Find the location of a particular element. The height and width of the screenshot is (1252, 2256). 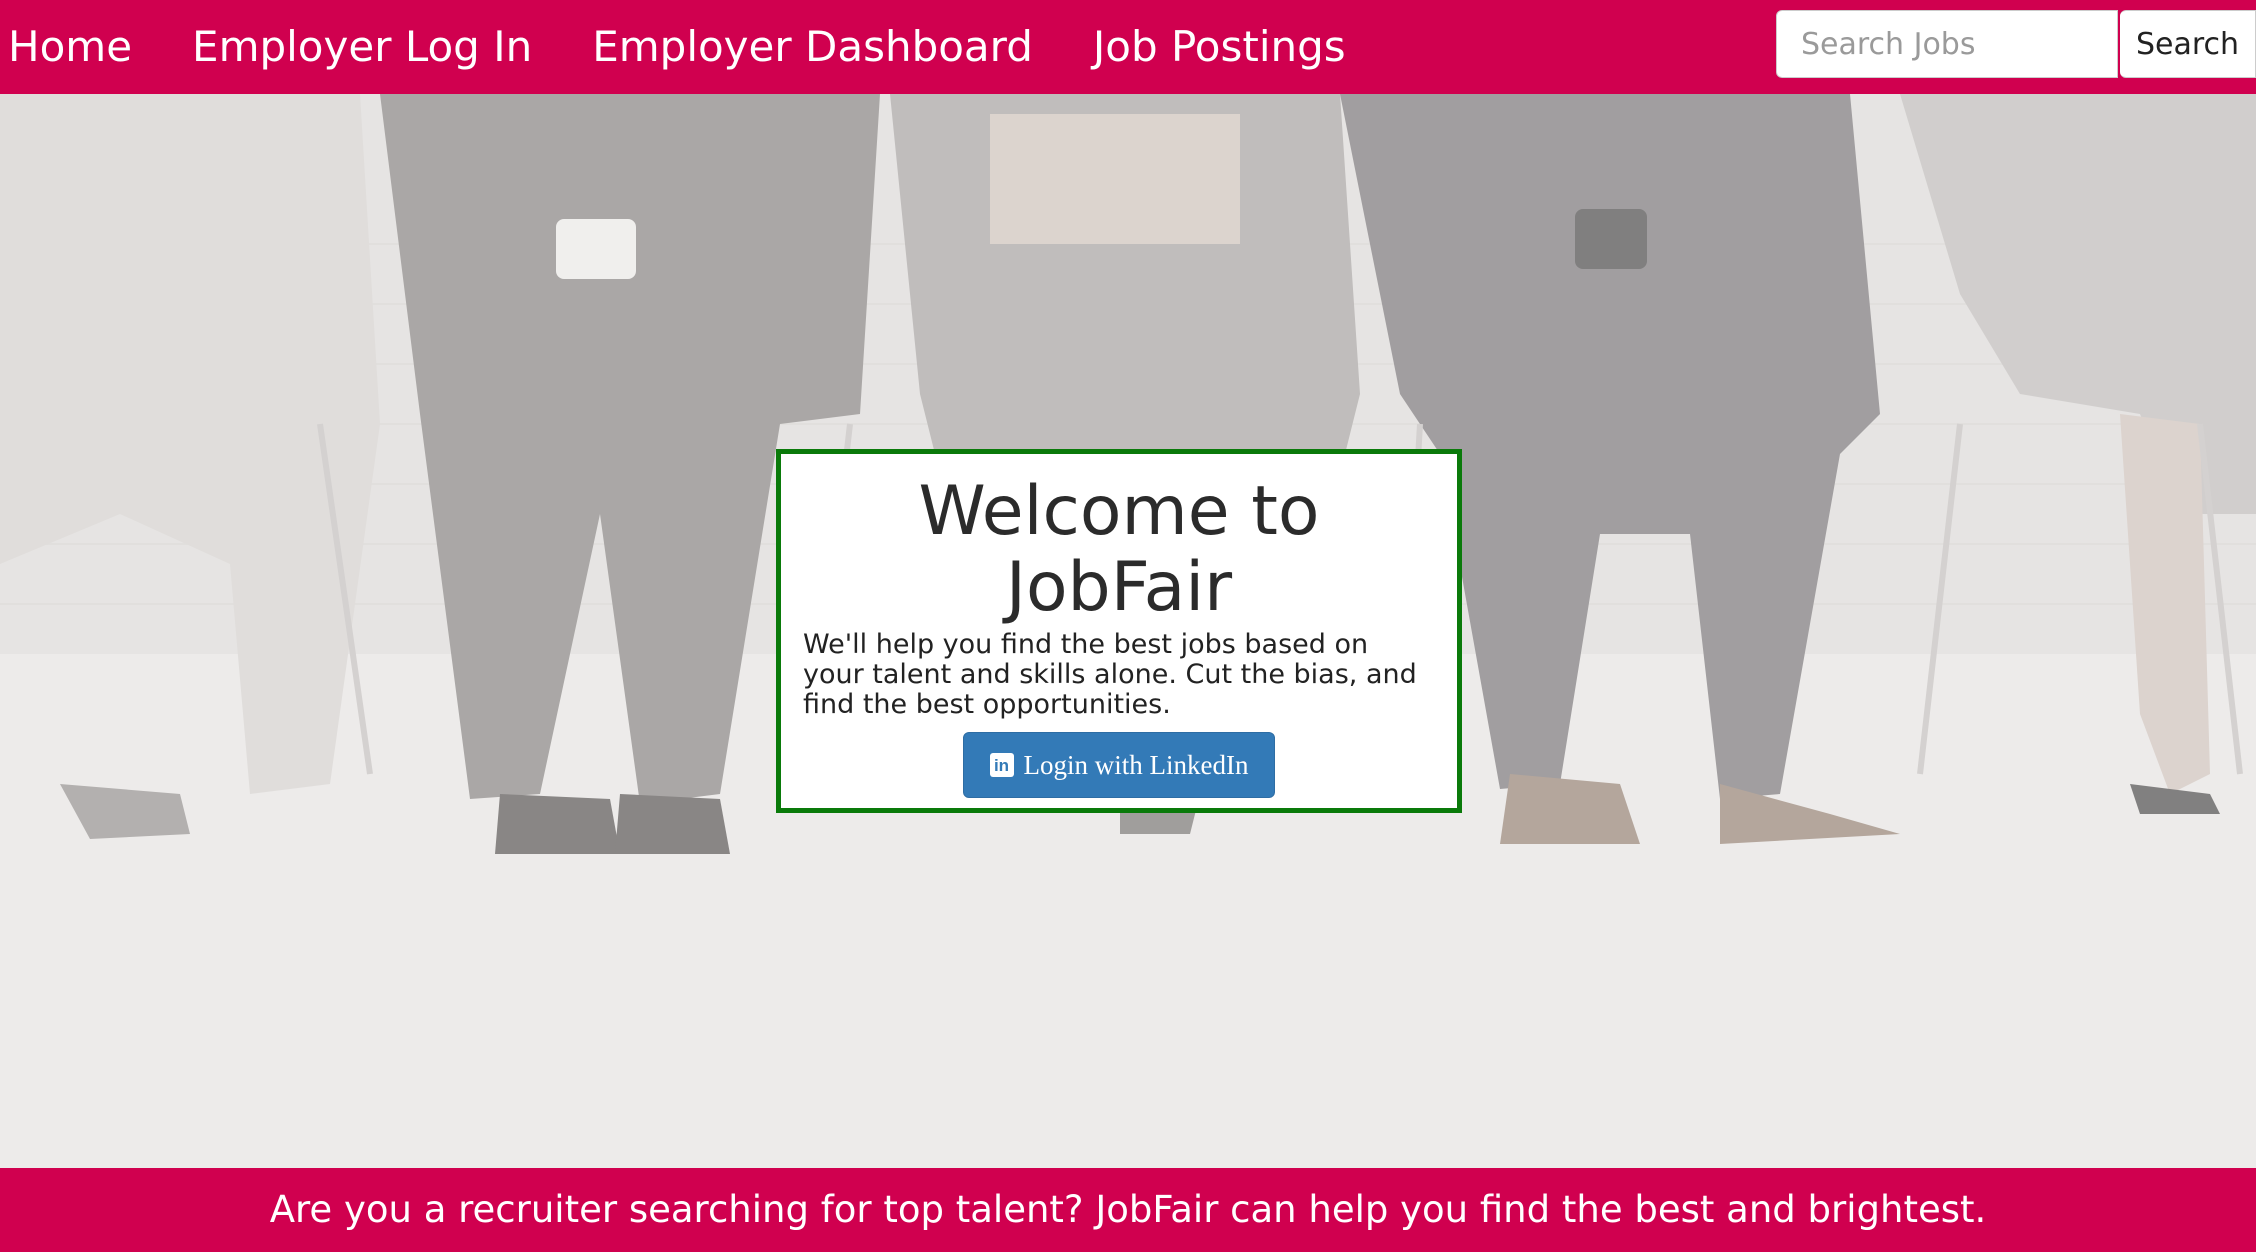

nav-employer-dashboard-link: Employer Dashboard is located at coordinates (812, 47).